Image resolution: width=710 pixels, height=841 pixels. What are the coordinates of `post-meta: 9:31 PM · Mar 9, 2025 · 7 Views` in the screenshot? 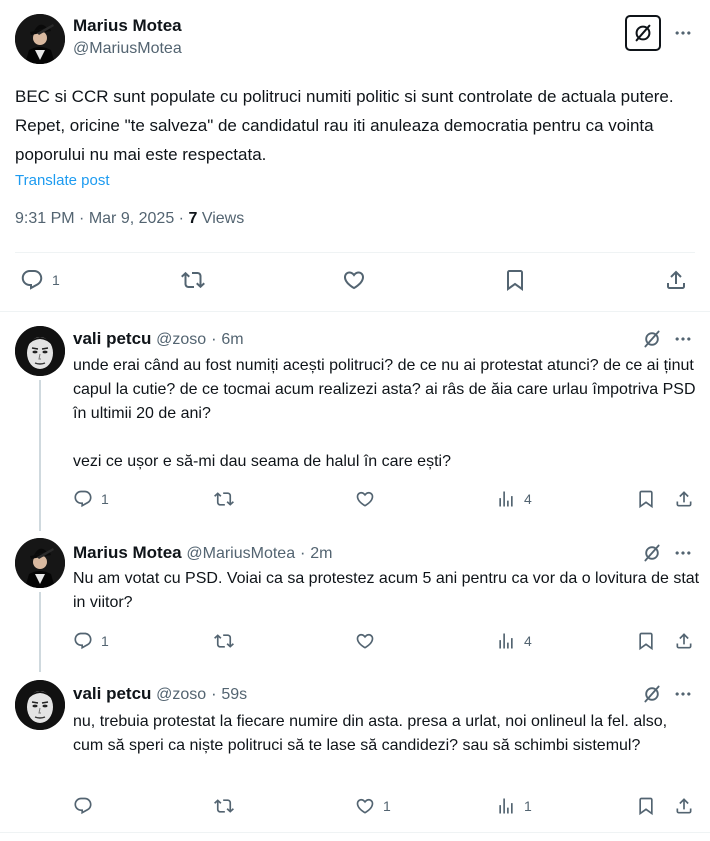 It's located at (129, 219).